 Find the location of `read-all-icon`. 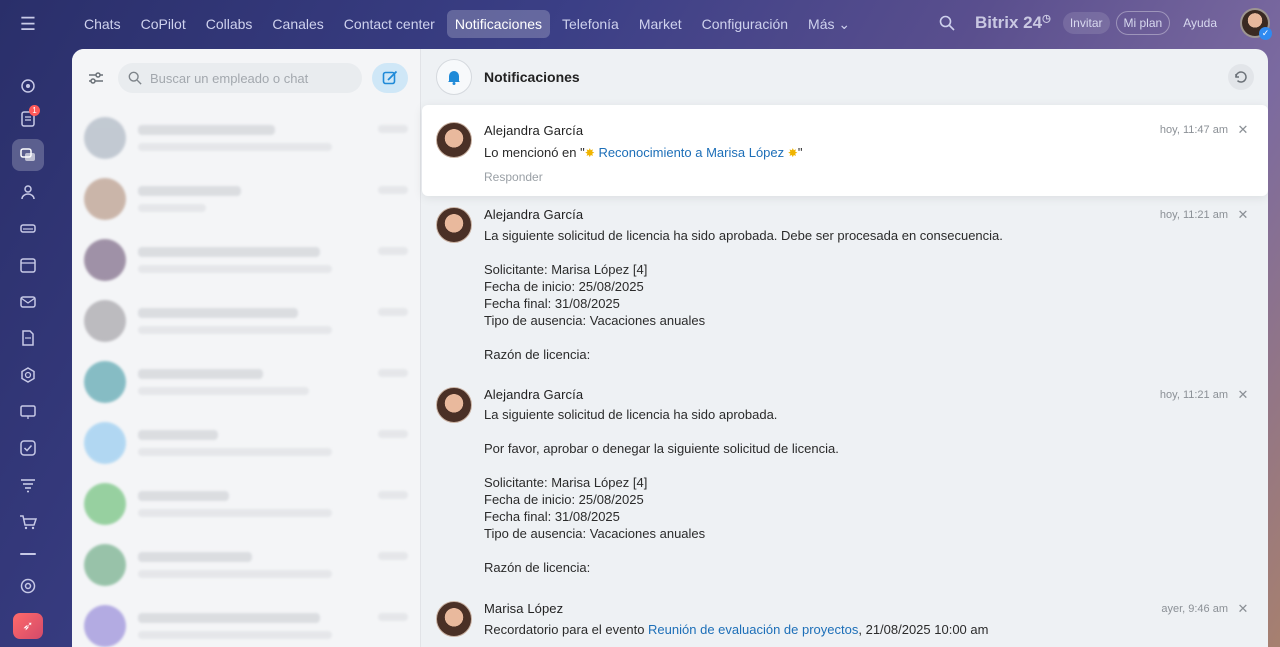

read-all-icon is located at coordinates (1241, 77).